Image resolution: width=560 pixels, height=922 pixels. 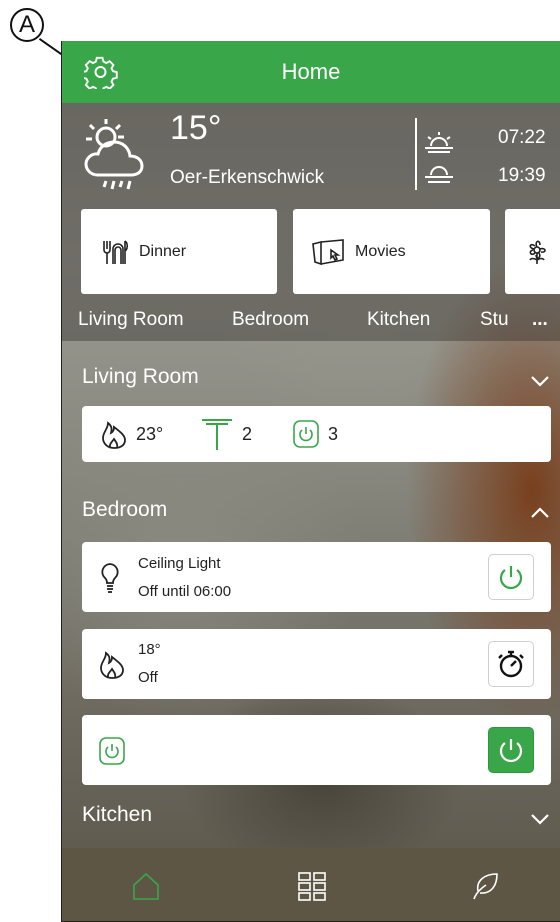 What do you see at coordinates (537, 252) in the screenshot?
I see `flower-icon` at bounding box center [537, 252].